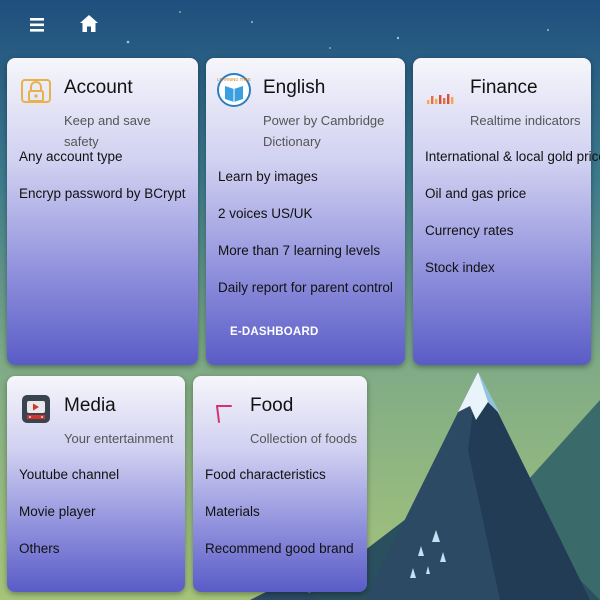 The height and width of the screenshot is (600, 600). What do you see at coordinates (305, 222) in the screenshot?
I see `english-feature-item: 2 voices US/UK` at bounding box center [305, 222].